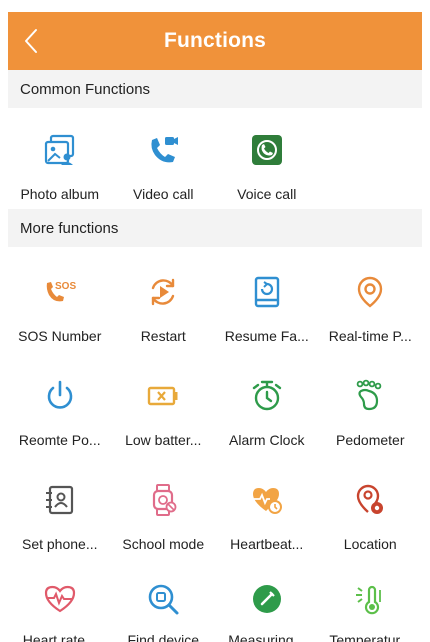 The image size is (430, 642). Describe the element at coordinates (60, 194) in the screenshot. I see `function-label: Photo album` at that location.